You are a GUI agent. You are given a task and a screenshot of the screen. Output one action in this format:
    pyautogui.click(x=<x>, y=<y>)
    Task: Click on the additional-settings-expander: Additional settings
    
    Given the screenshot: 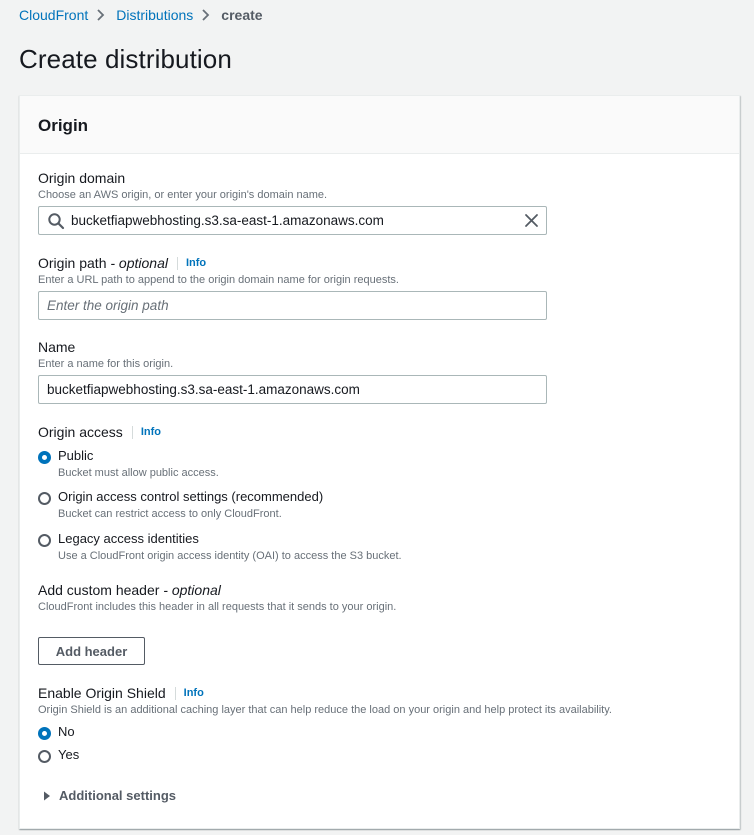 What is the action you would take?
    pyautogui.click(x=109, y=795)
    